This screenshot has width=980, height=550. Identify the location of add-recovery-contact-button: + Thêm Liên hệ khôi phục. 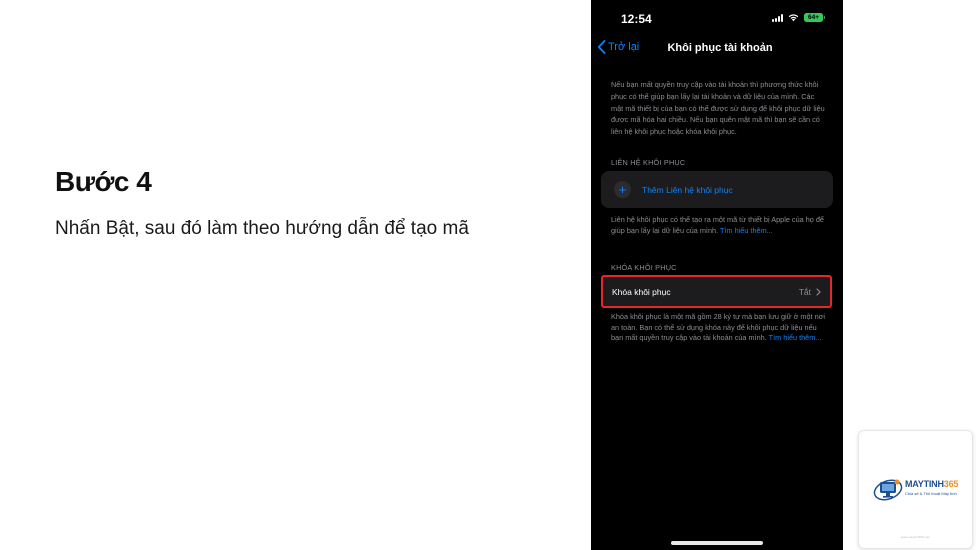
(717, 189).